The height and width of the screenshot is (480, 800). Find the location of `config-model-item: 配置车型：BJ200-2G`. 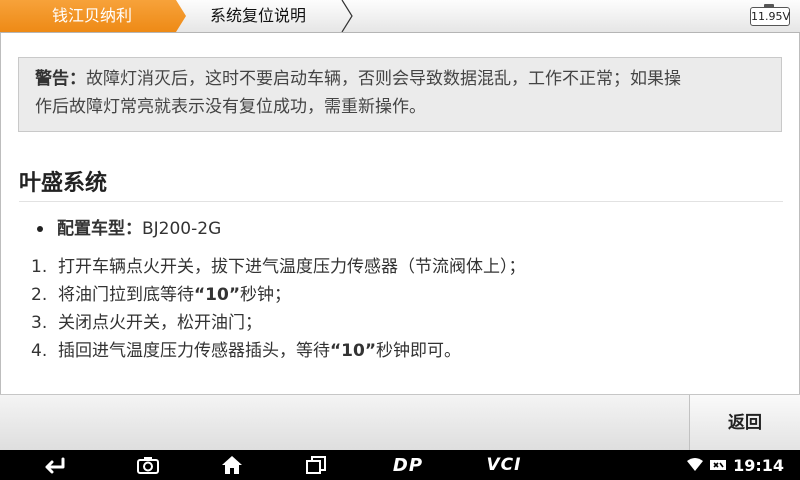

config-model-item: 配置车型：BJ200-2G is located at coordinates (129, 229).